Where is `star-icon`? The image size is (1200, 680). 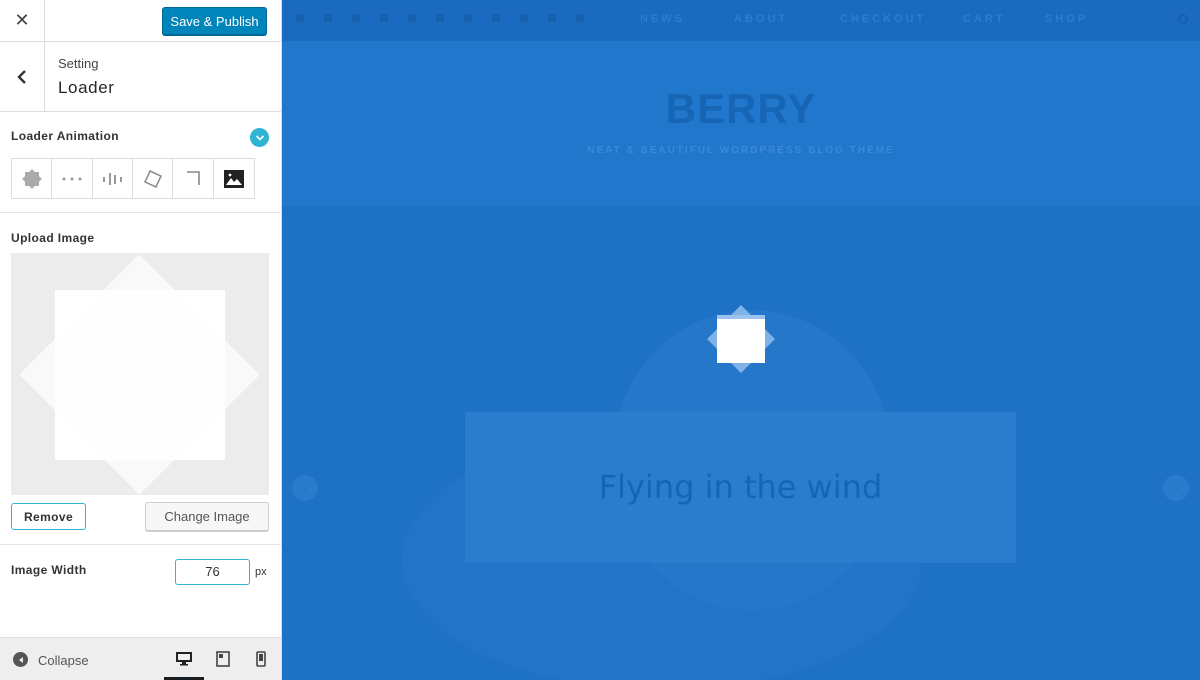 star-icon is located at coordinates (31, 178).